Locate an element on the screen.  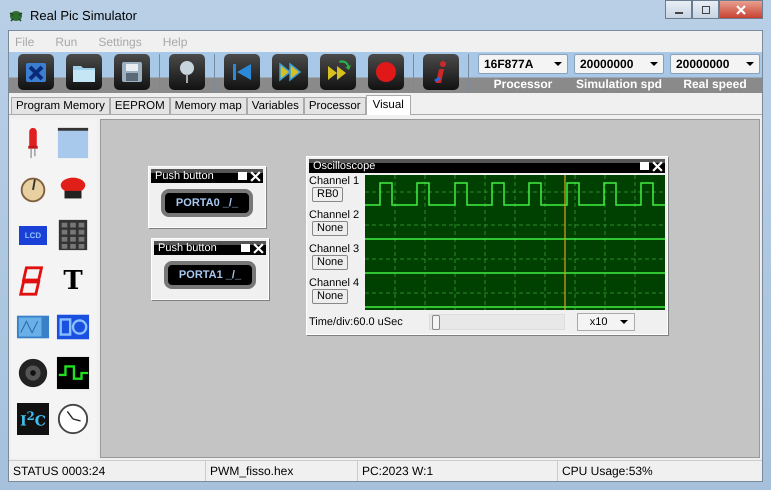
dropdown: 16F877A is located at coordinates (523, 64).